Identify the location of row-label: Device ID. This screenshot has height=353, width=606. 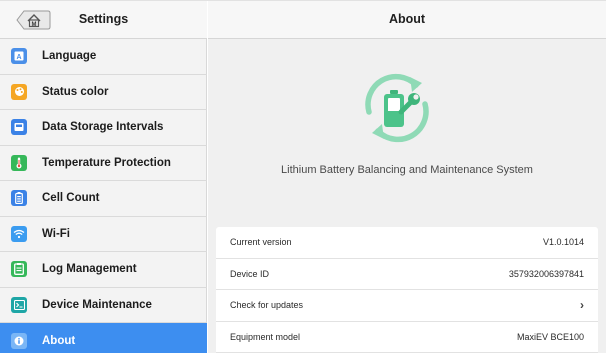
(250, 273).